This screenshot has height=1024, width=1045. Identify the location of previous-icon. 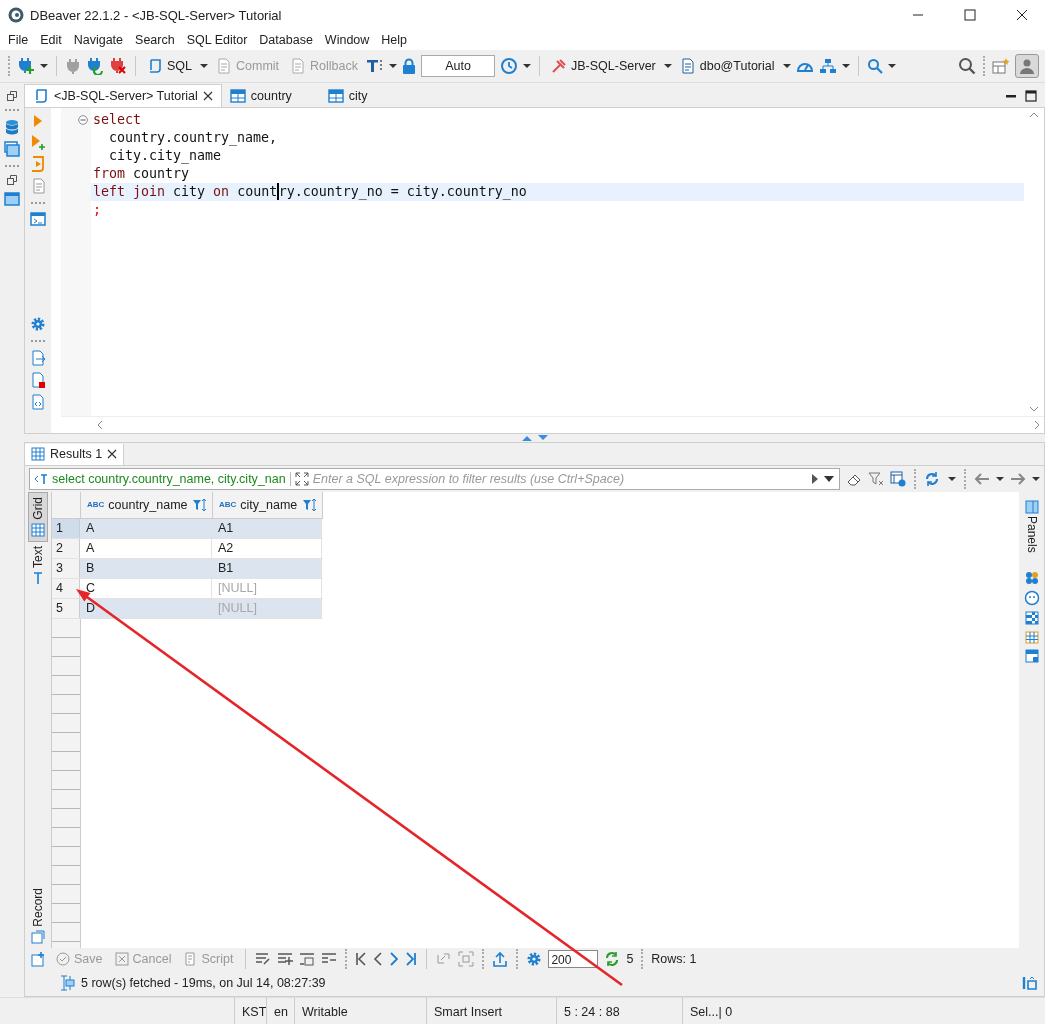
(378, 959).